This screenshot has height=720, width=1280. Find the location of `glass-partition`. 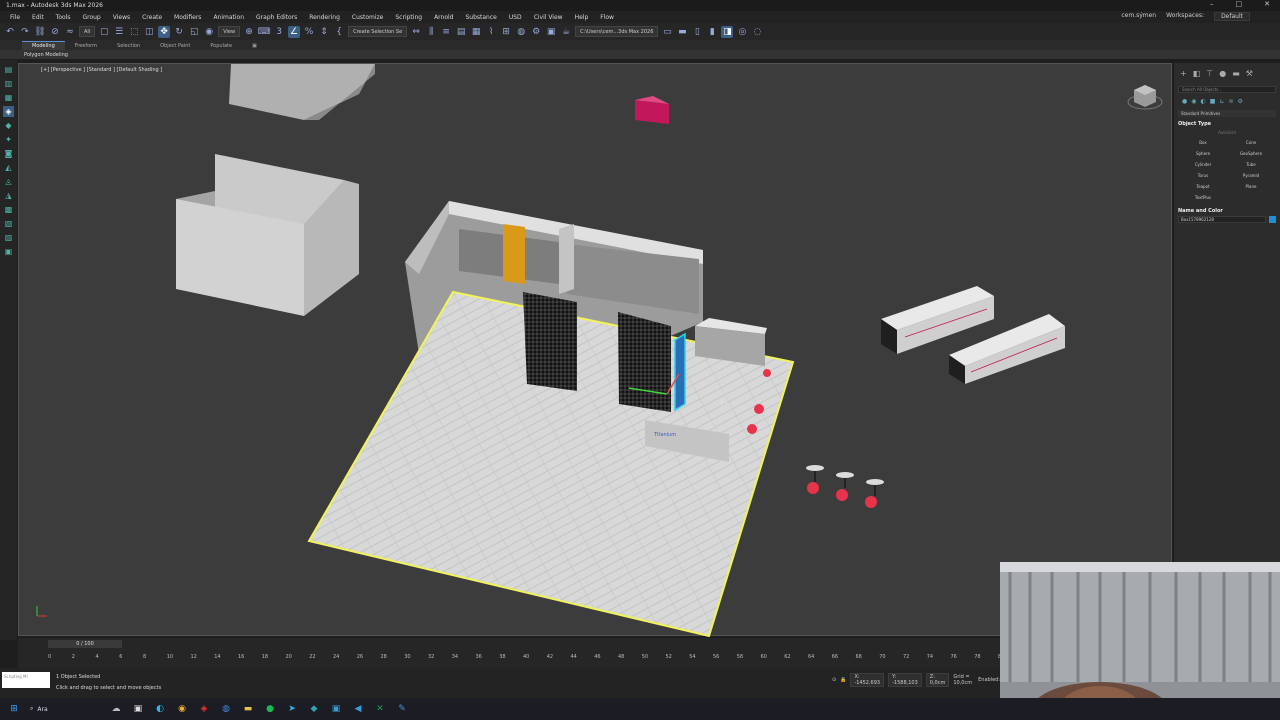

glass-partition is located at coordinates (680, 372).